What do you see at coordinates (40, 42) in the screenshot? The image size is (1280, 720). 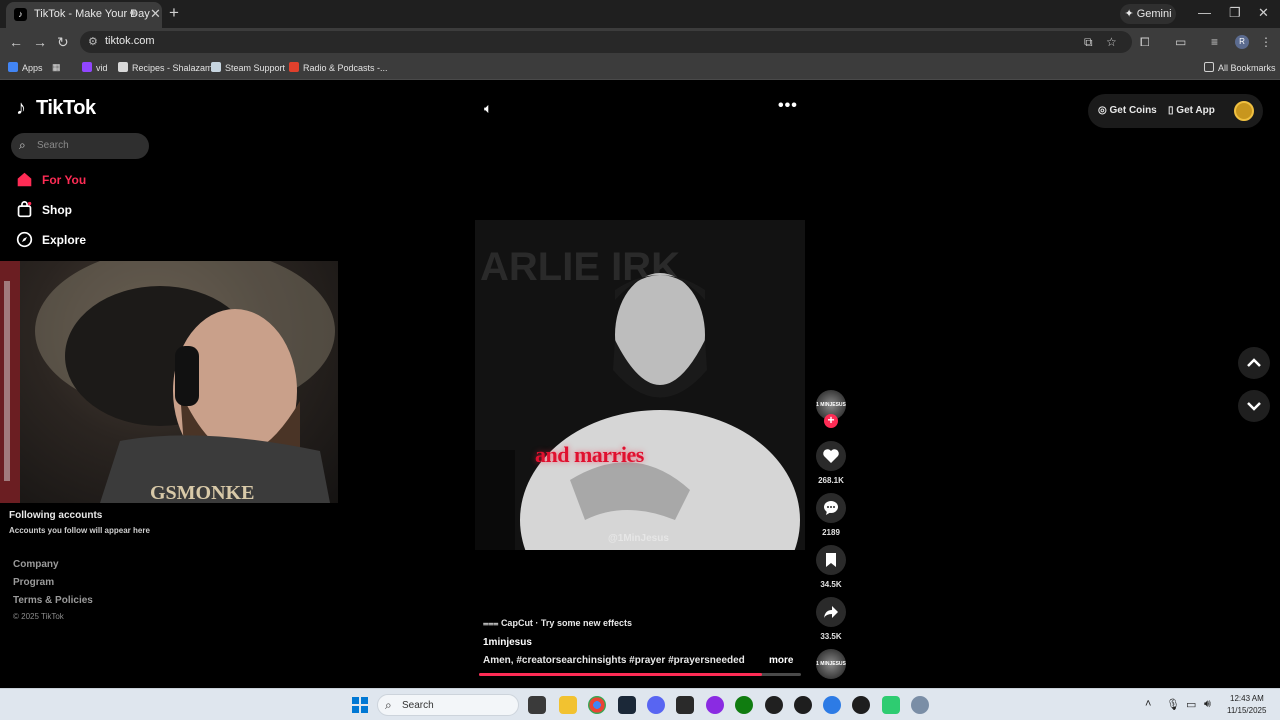 I see `forward-icon: →` at bounding box center [40, 42].